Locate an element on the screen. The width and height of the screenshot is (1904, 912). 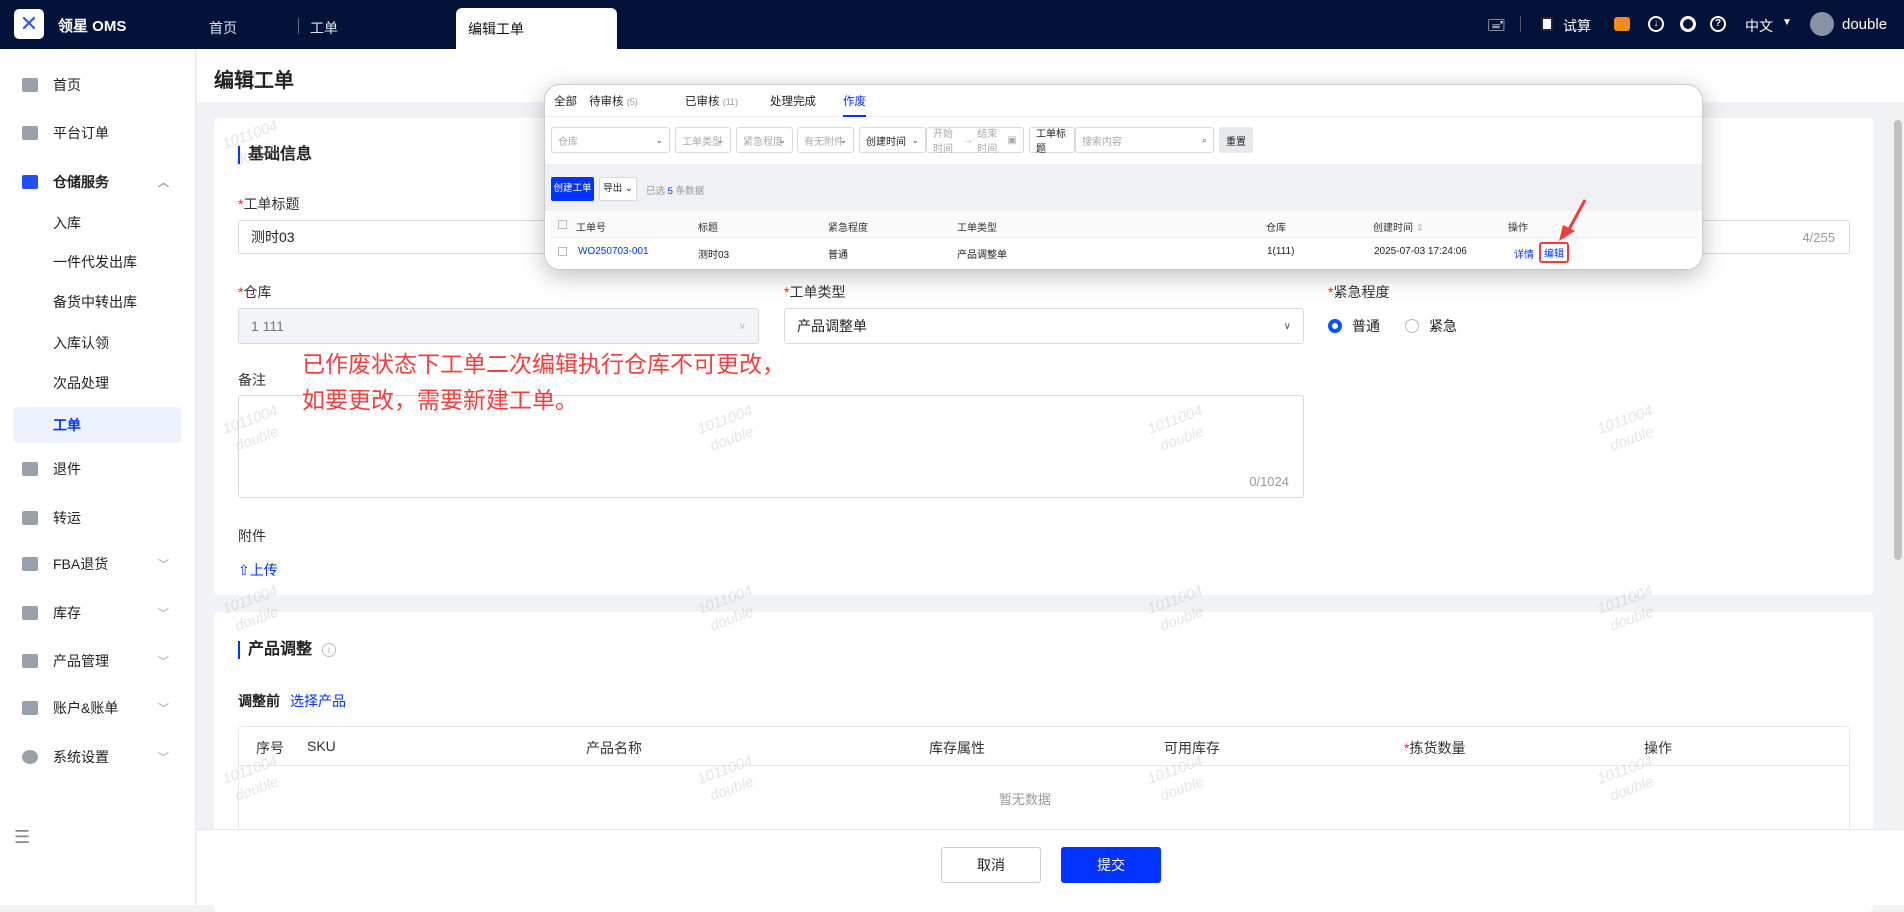
sidebar-item-label: 工单 is located at coordinates (67, 425).